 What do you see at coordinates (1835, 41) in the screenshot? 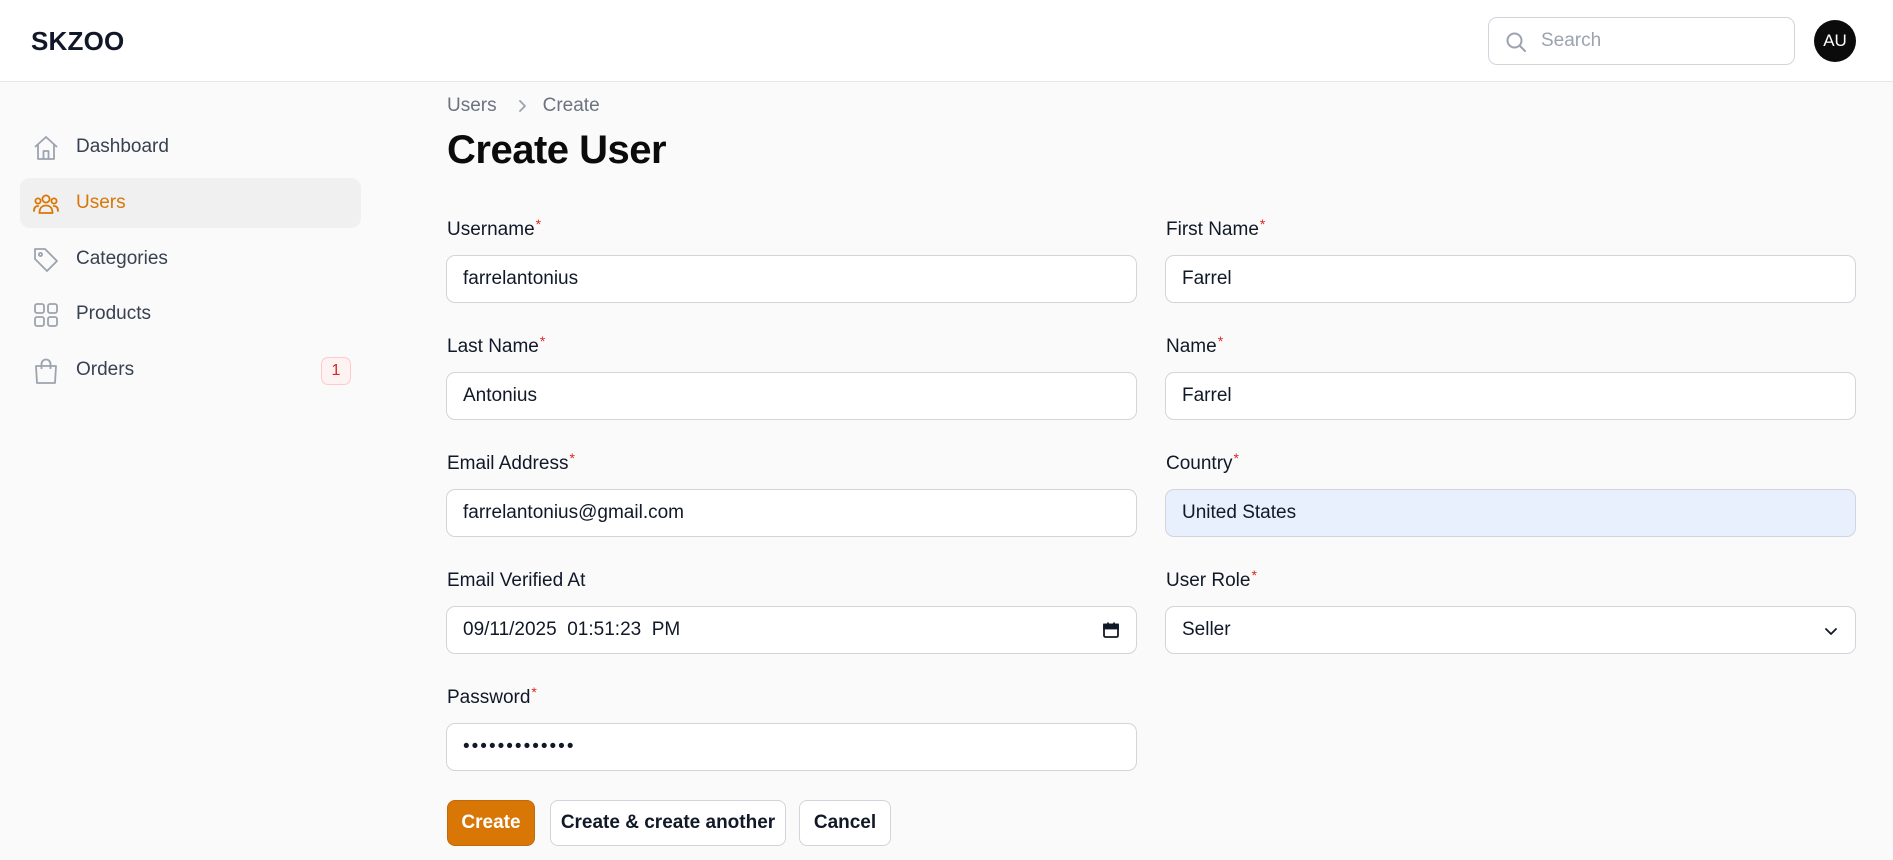
I see `avatar: AU` at bounding box center [1835, 41].